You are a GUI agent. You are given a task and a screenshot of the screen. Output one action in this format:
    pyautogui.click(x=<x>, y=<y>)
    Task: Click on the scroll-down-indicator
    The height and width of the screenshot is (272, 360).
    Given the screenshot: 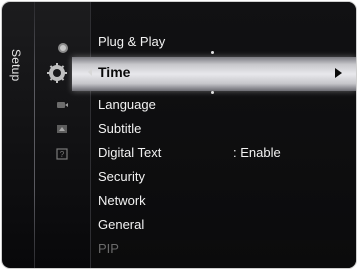 What is the action you would take?
    pyautogui.click(x=212, y=92)
    